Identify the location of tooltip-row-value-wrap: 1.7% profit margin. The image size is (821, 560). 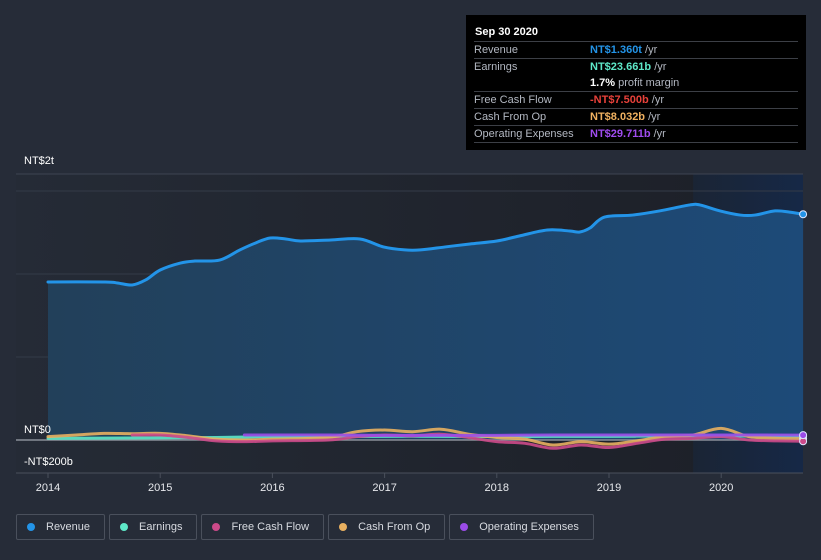
(634, 83).